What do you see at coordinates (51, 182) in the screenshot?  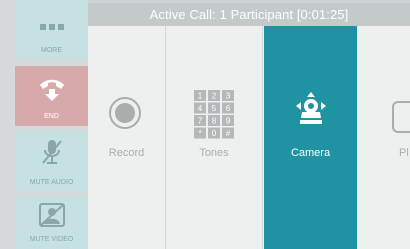 I see `mute-audio-label: MUTE AUDIO` at bounding box center [51, 182].